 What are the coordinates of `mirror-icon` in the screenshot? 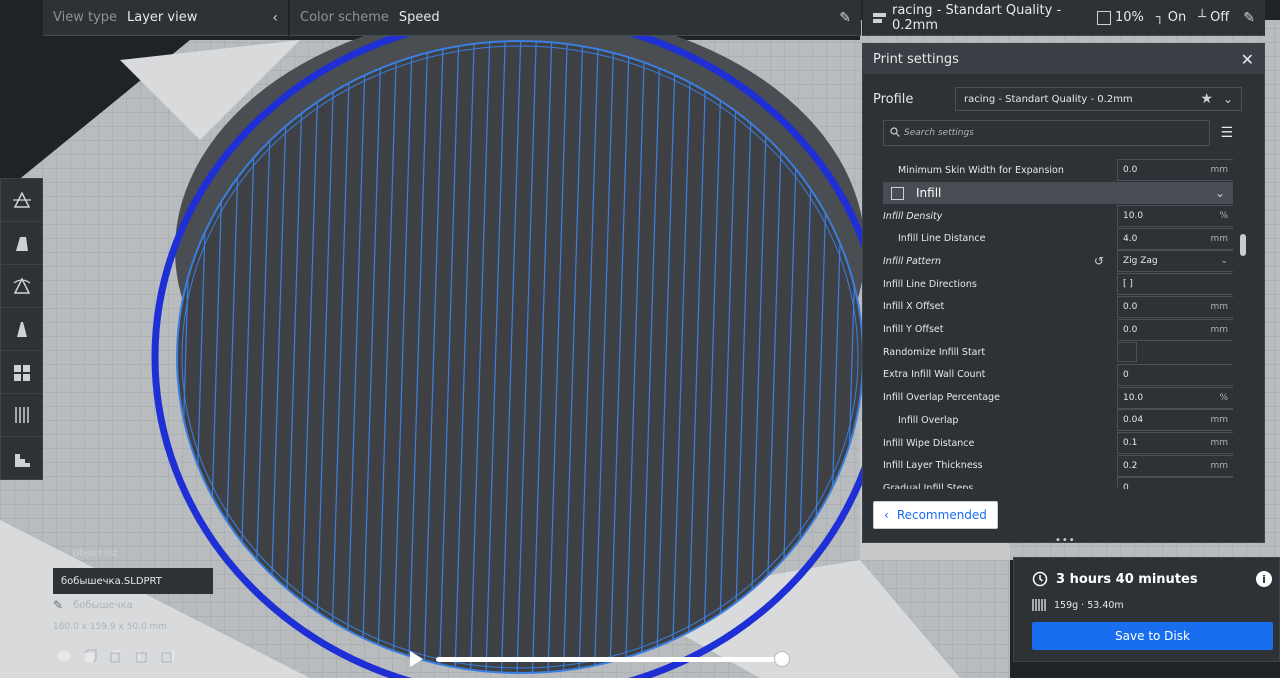 It's located at (21, 329).